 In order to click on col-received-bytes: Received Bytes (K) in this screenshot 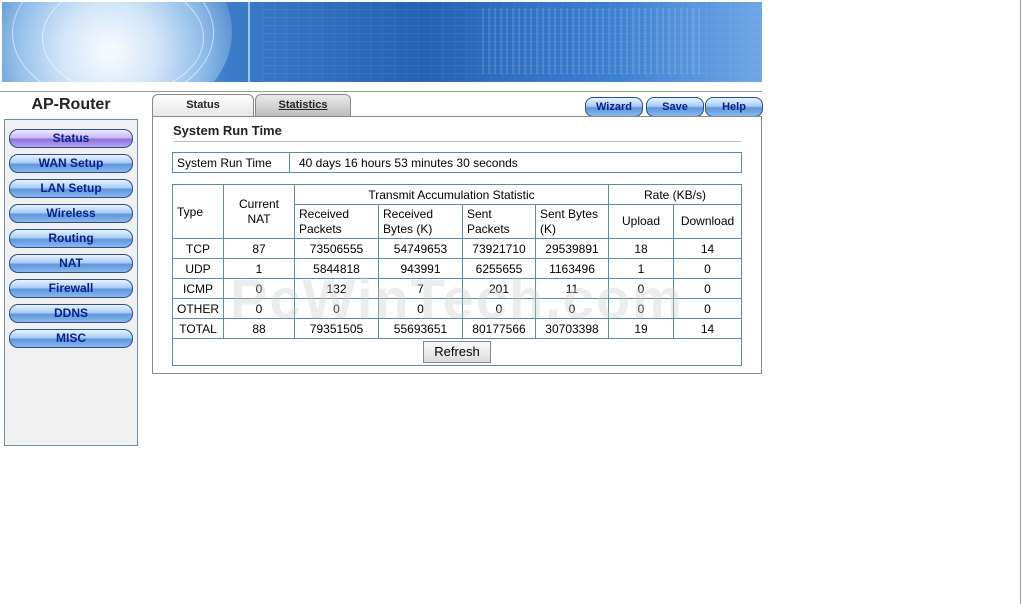, I will do `click(420, 221)`.